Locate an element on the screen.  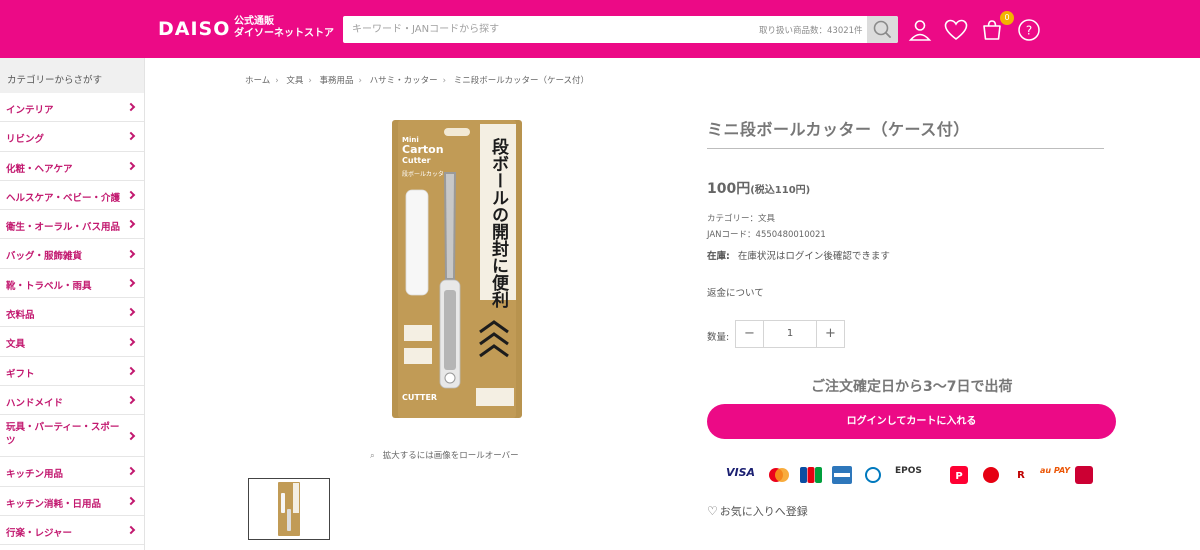
thumbnail-image is located at coordinates (289, 509).